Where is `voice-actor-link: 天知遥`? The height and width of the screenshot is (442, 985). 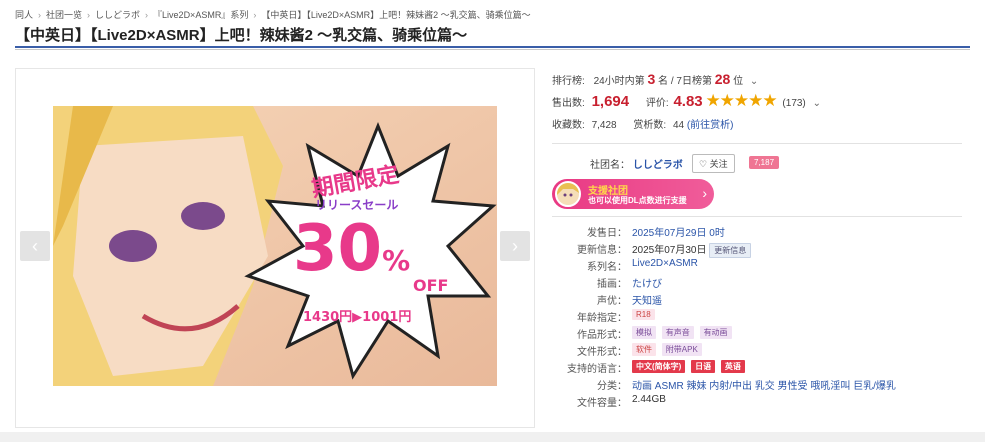 voice-actor-link: 天知遥 is located at coordinates (647, 299).